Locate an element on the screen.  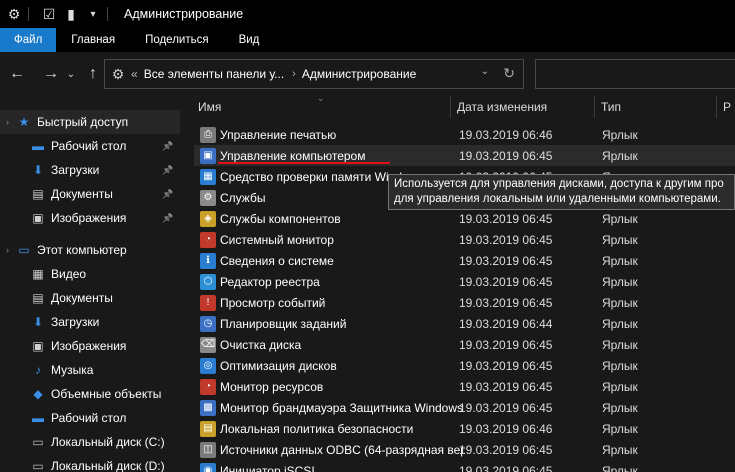
tab-share: Поделиться is located at coordinates (177, 40).